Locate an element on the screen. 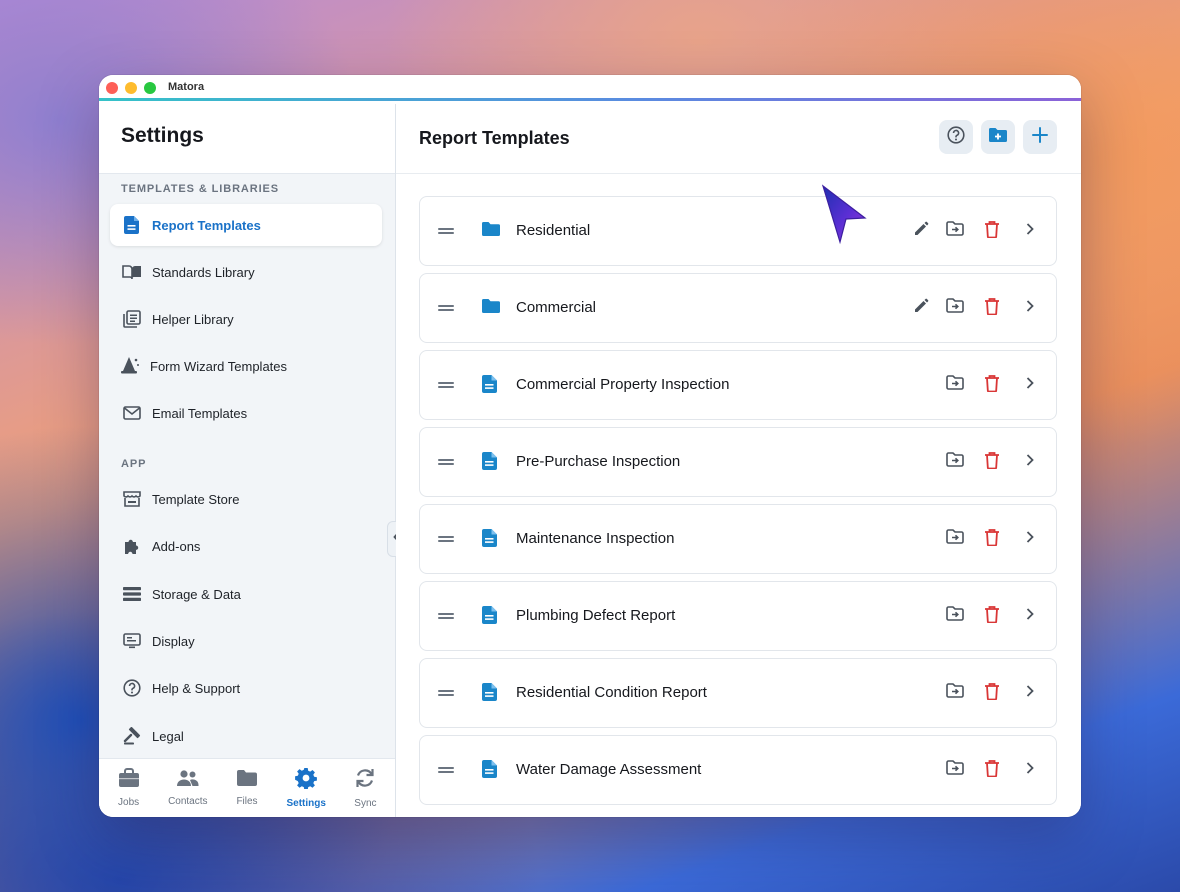 This screenshot has width=1180, height=892. sidebar-item-label: Report Templates is located at coordinates (206, 225).